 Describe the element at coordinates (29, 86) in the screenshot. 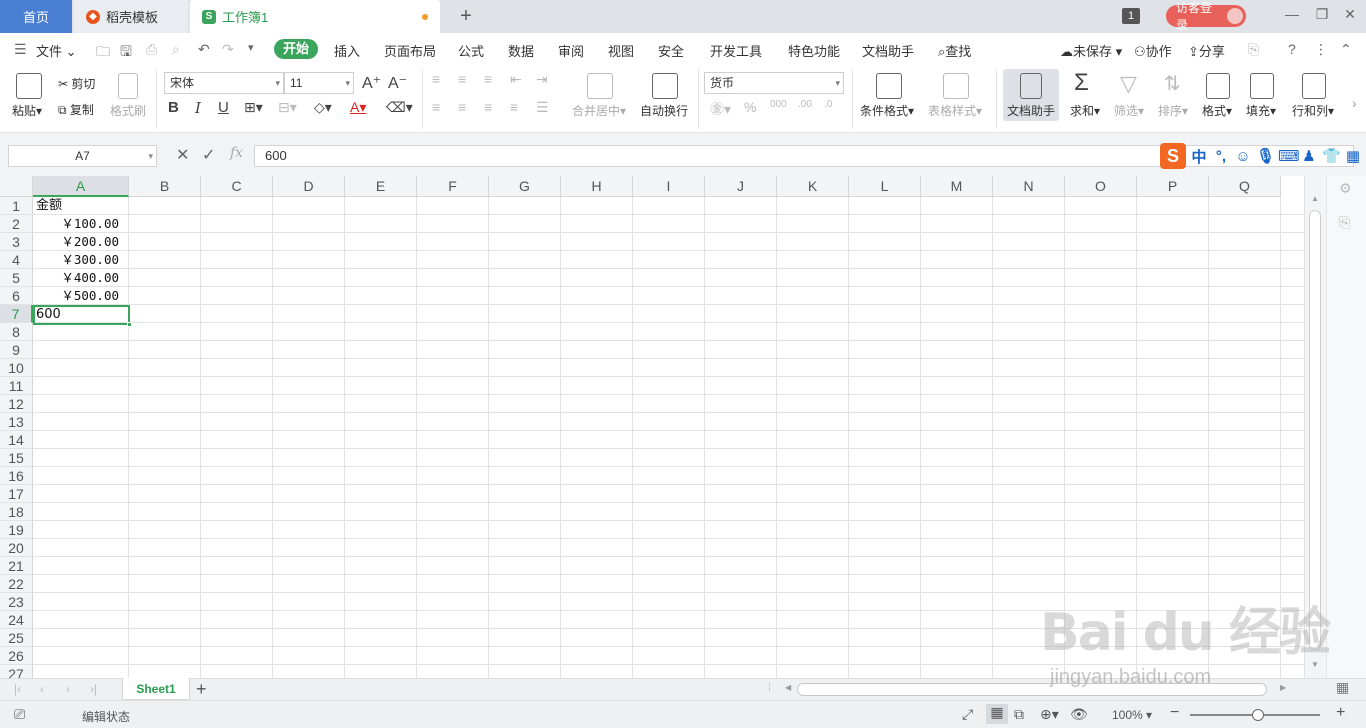

I see `paste-icon` at that location.